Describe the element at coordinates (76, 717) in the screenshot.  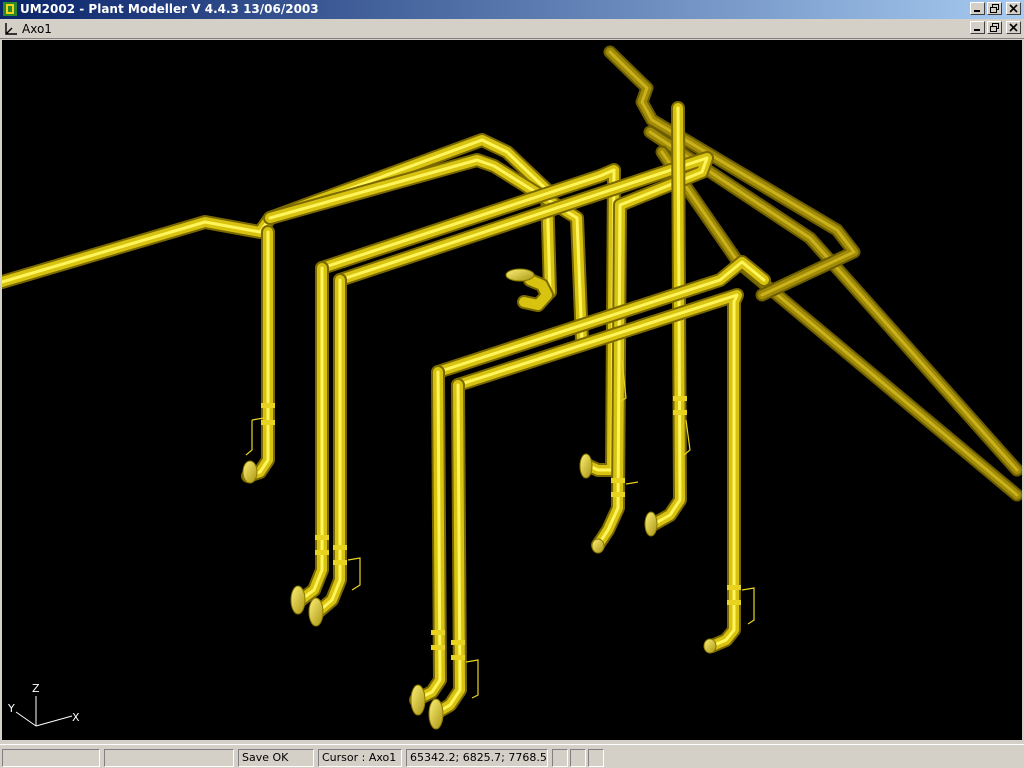
I see `axis-x-label: X` at that location.